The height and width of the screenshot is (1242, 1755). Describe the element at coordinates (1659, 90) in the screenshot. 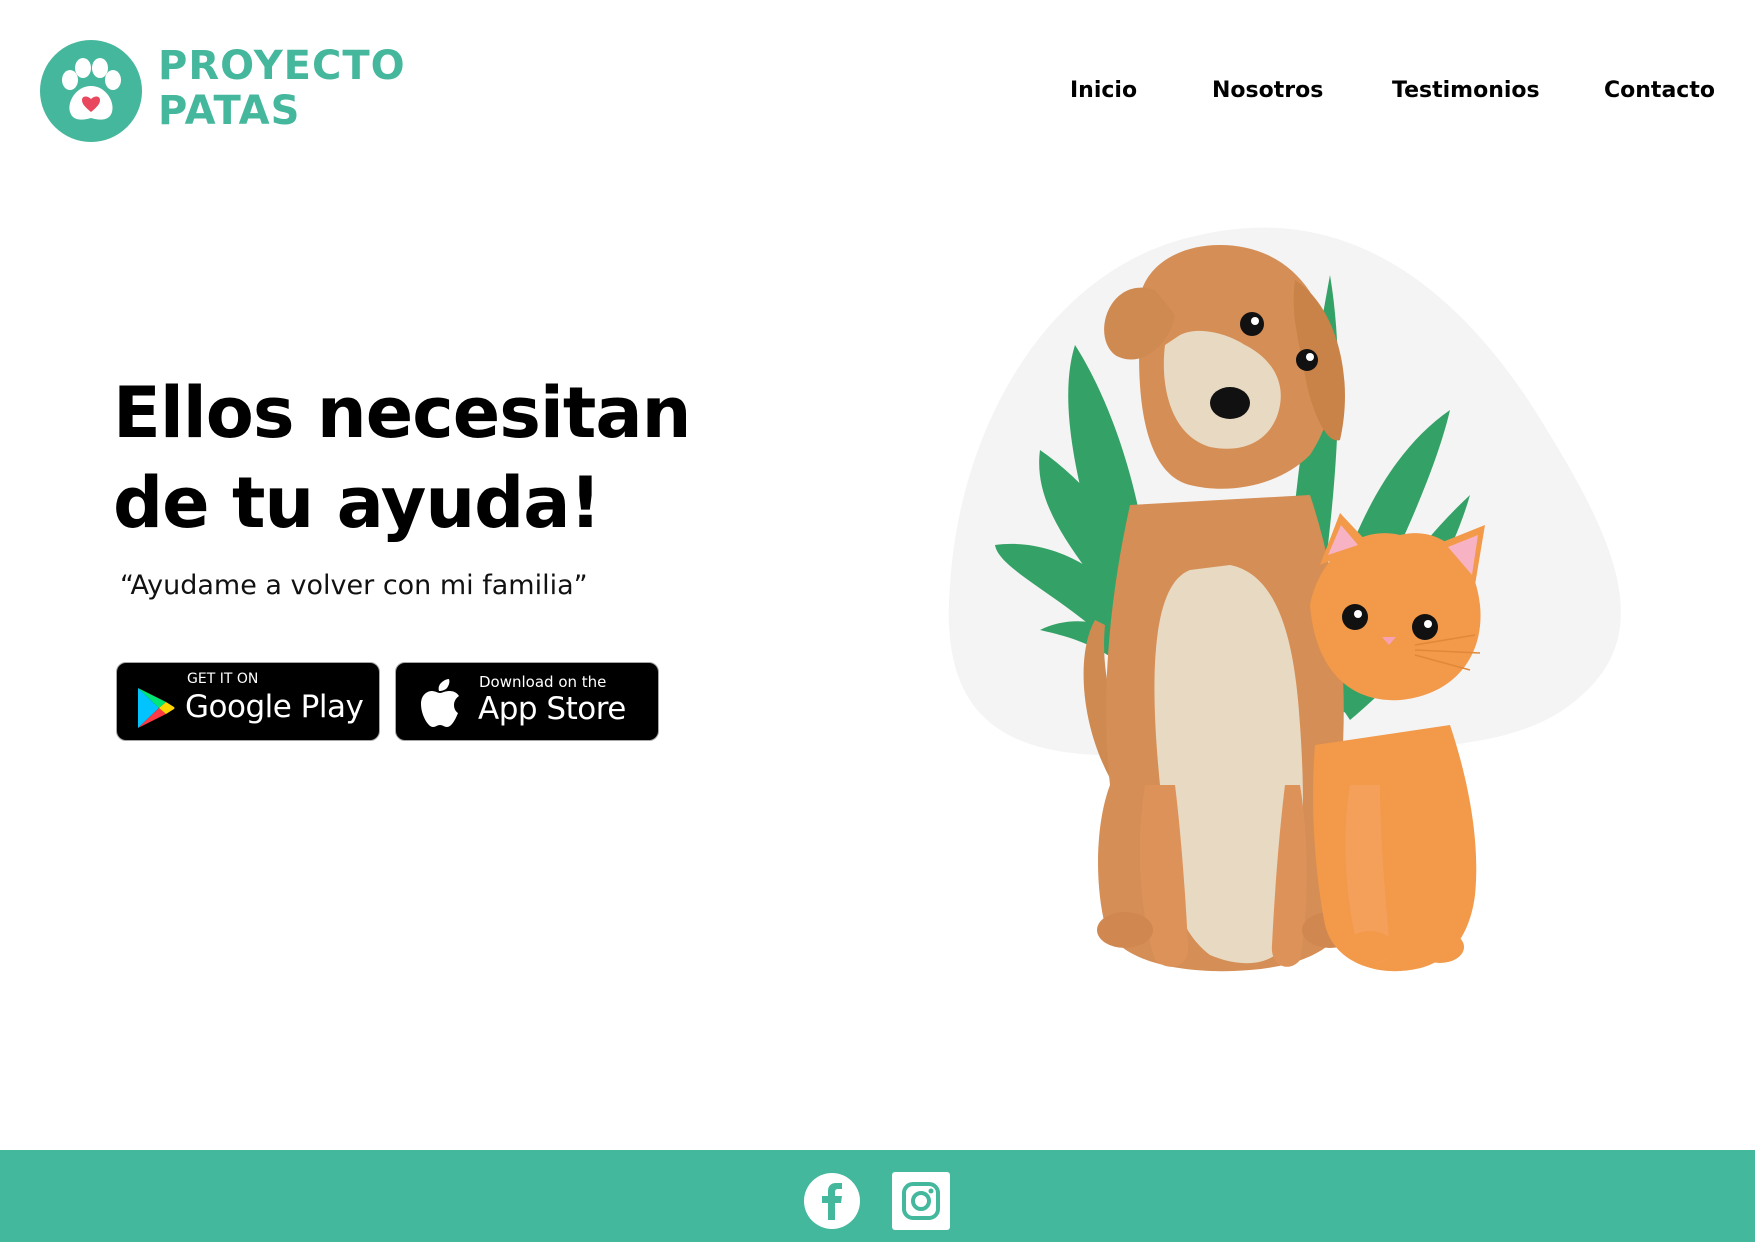

I see `nav-item-contacto: Contacto` at that location.